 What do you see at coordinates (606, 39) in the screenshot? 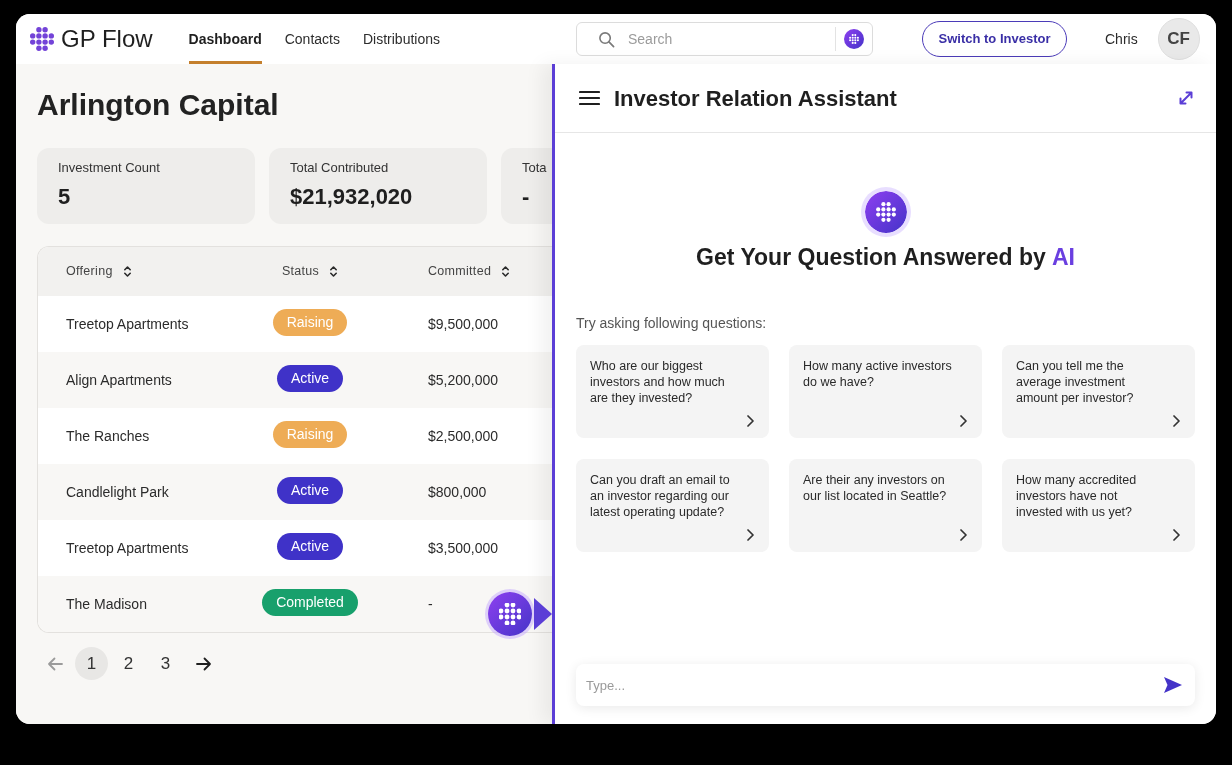
I see `search-icon` at bounding box center [606, 39].